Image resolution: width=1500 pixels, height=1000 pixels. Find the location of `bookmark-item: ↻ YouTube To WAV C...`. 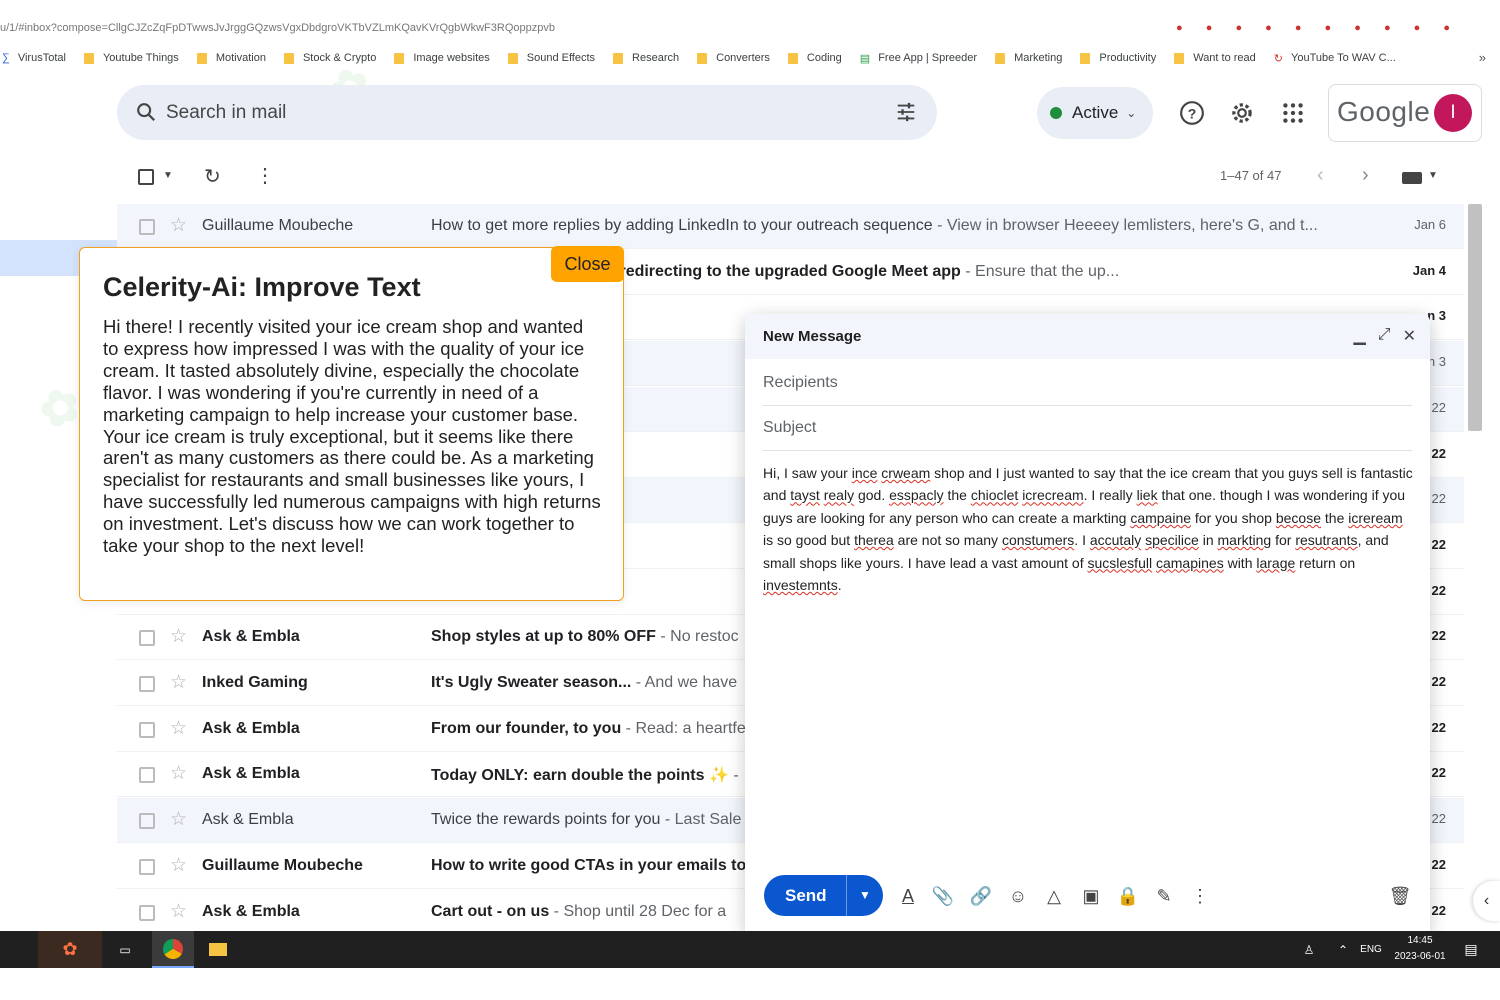

bookmark-item: ↻ YouTube To WAV C... is located at coordinates (1335, 58).